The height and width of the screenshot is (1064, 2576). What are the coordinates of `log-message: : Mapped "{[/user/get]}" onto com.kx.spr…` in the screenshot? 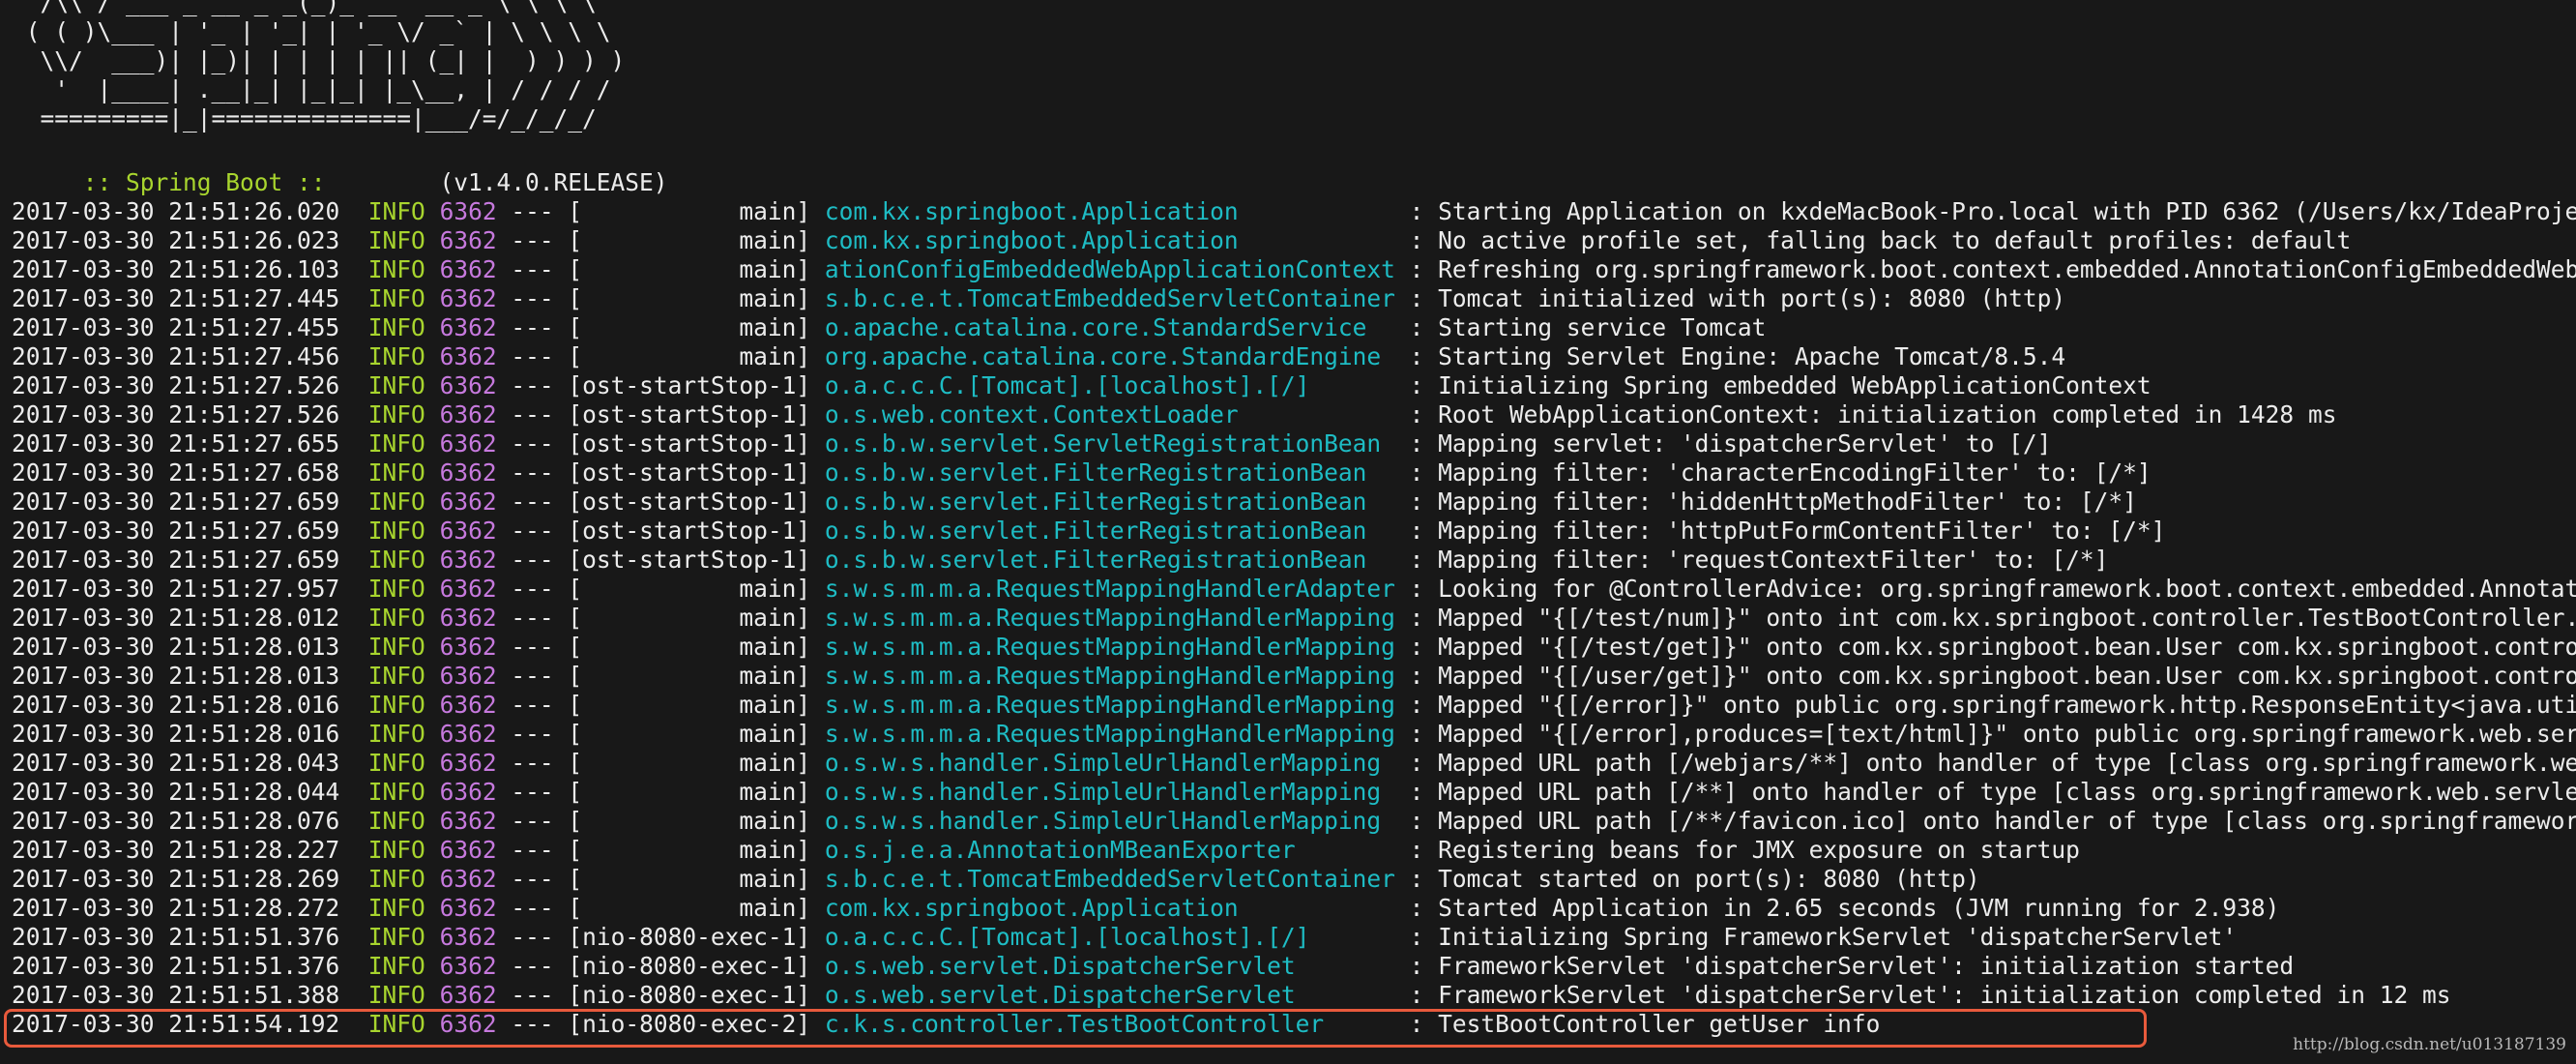 It's located at (1992, 676).